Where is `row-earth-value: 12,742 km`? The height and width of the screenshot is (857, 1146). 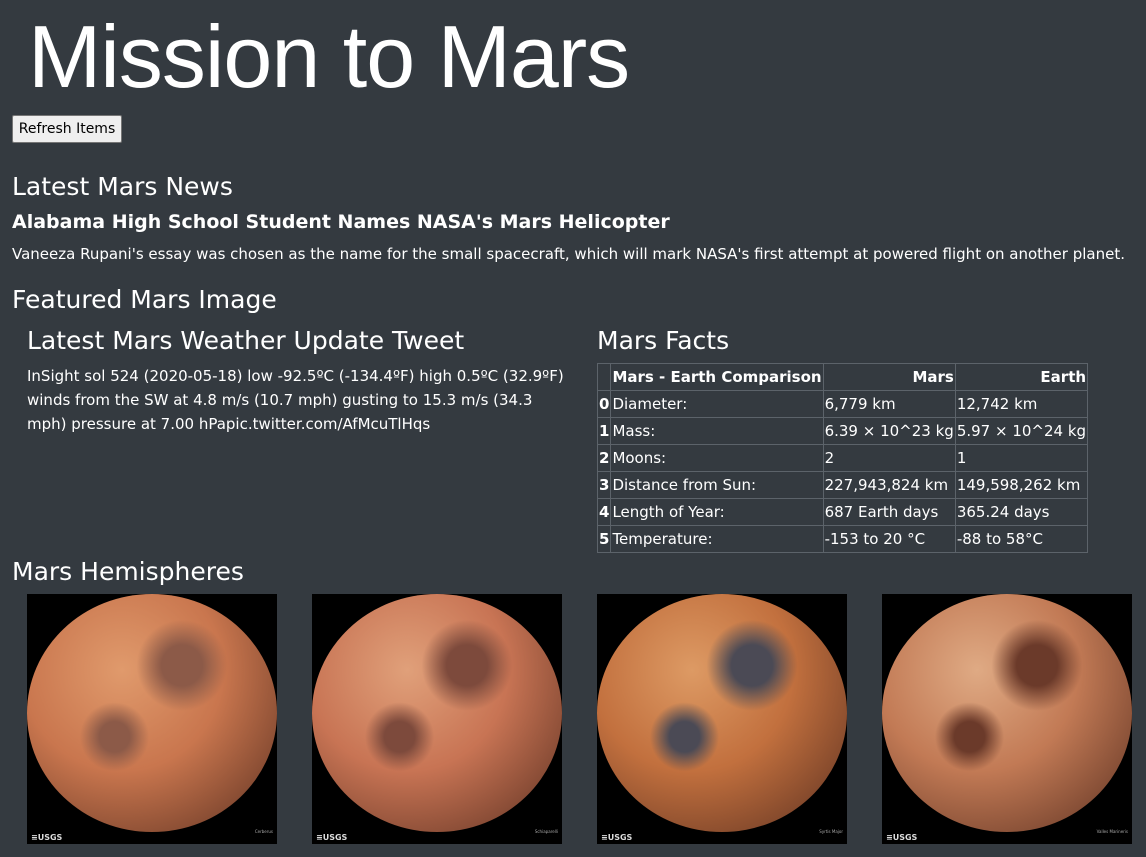
row-earth-value: 12,742 km is located at coordinates (1021, 404).